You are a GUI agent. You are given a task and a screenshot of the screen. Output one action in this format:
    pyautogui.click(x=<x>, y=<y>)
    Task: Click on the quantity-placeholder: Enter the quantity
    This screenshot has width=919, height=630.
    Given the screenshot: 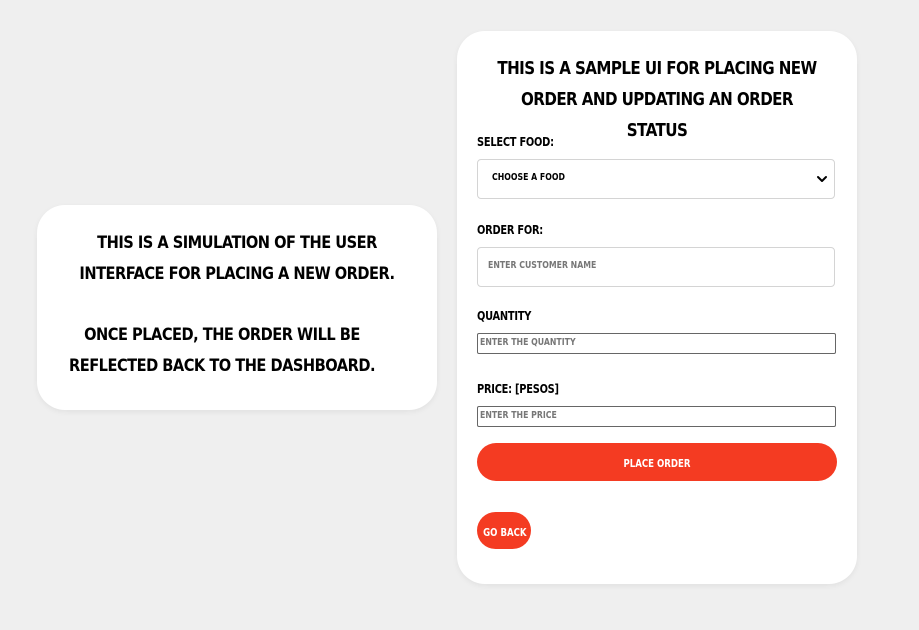 What is the action you would take?
    pyautogui.click(x=528, y=342)
    